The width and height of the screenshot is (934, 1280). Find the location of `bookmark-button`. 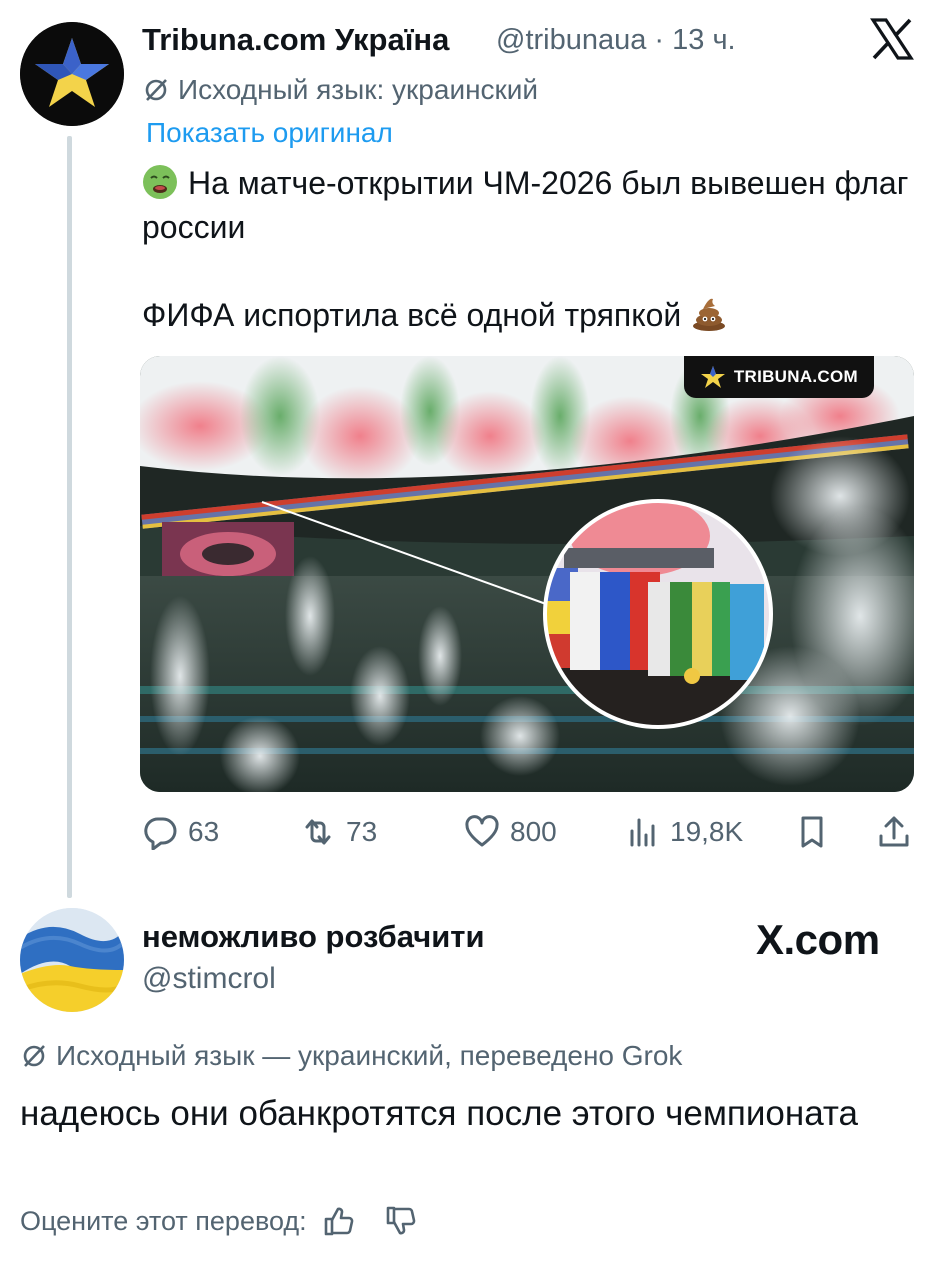

bookmark-button is located at coordinates (812, 832).